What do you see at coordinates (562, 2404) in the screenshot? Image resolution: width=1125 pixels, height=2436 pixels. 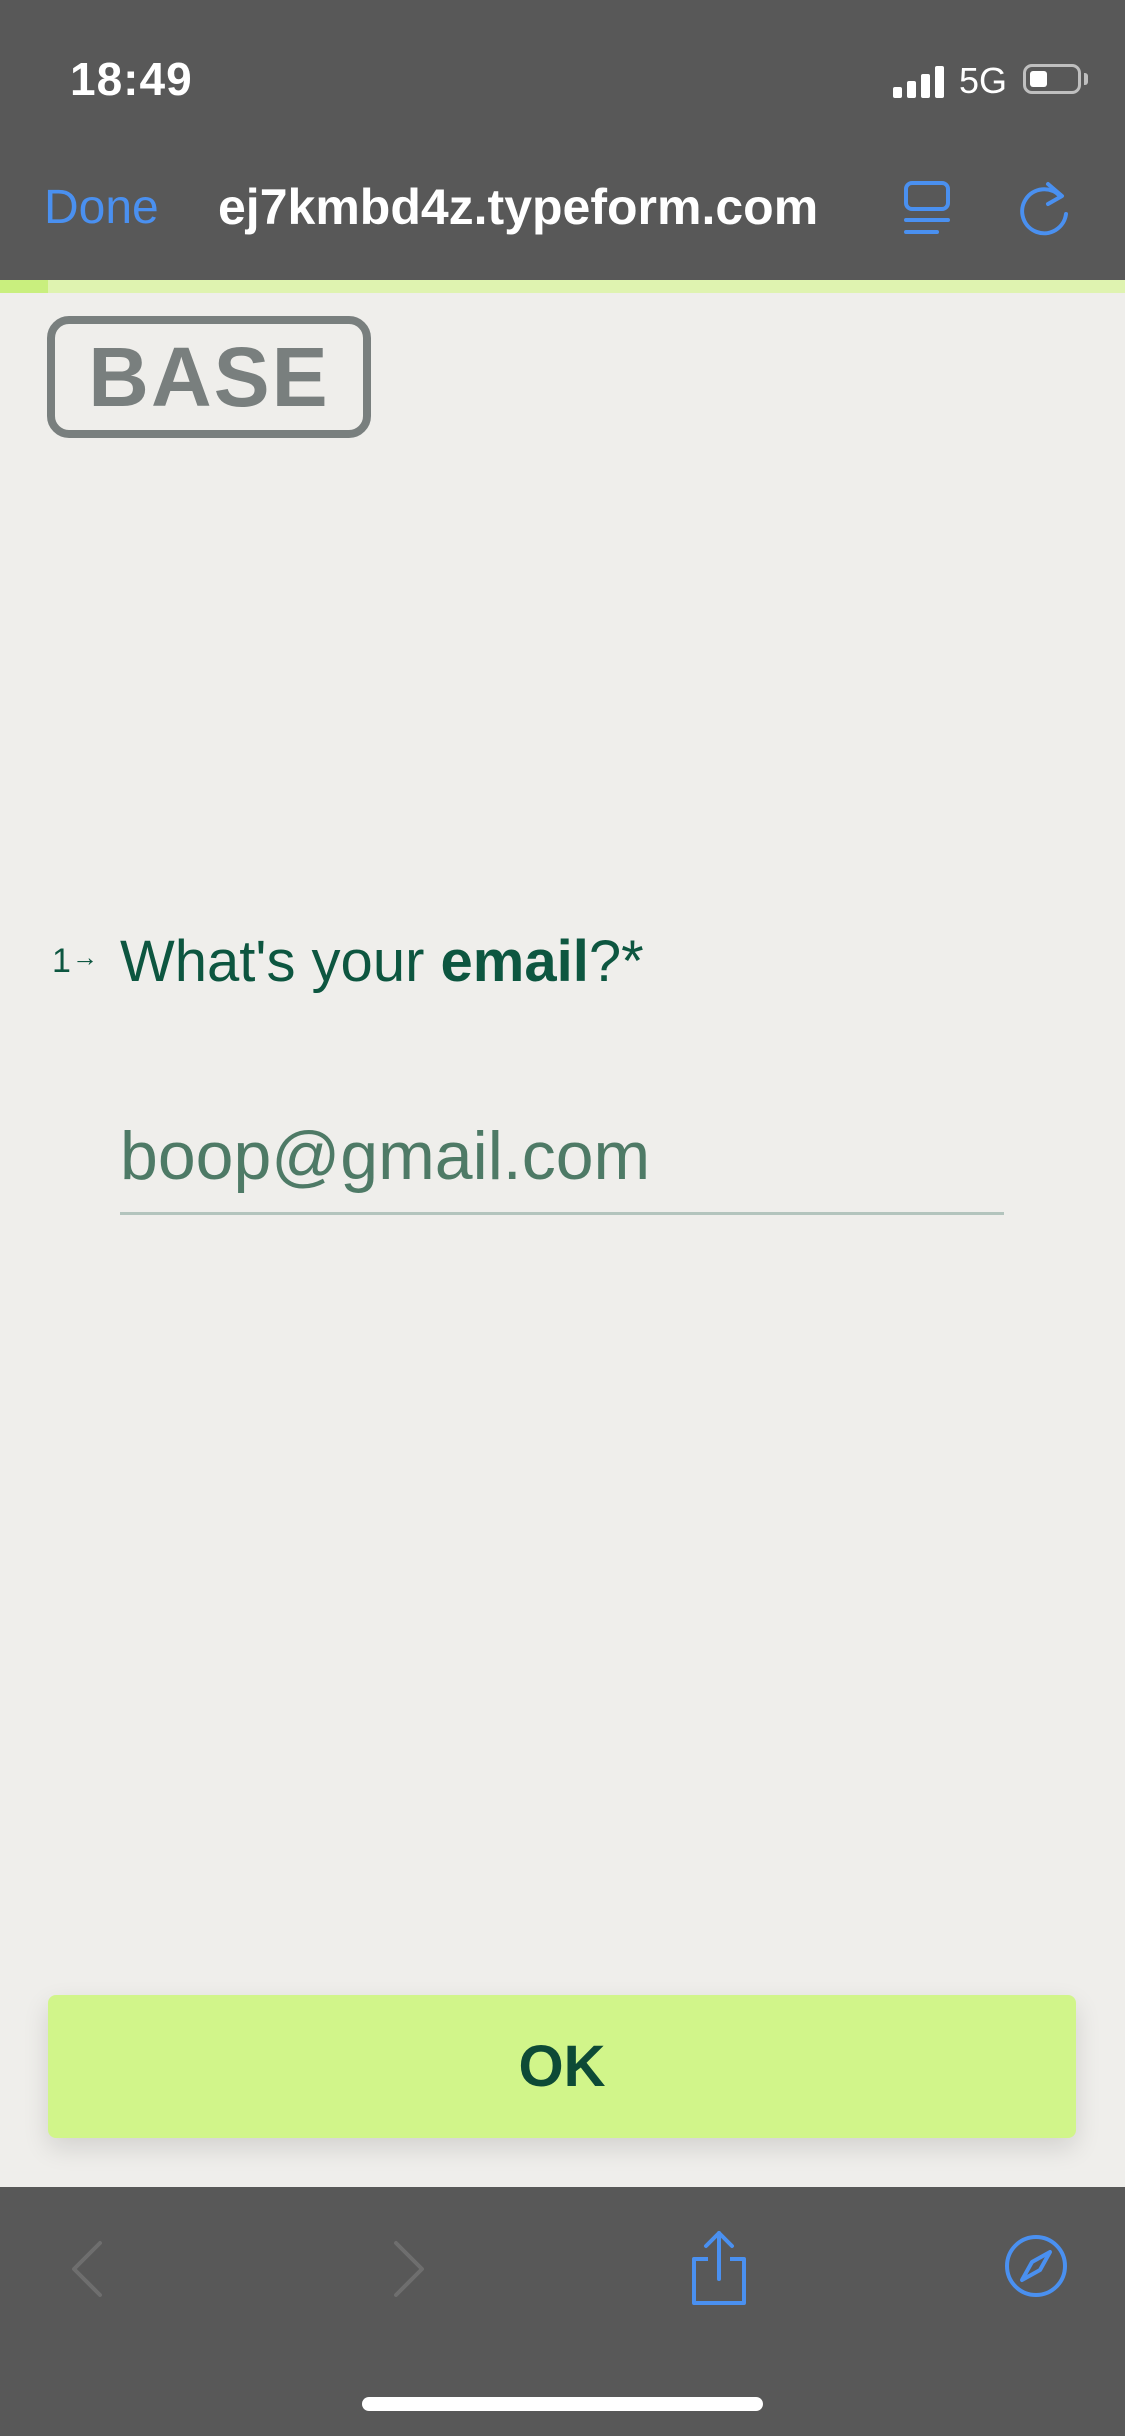 I see `home-indicator` at bounding box center [562, 2404].